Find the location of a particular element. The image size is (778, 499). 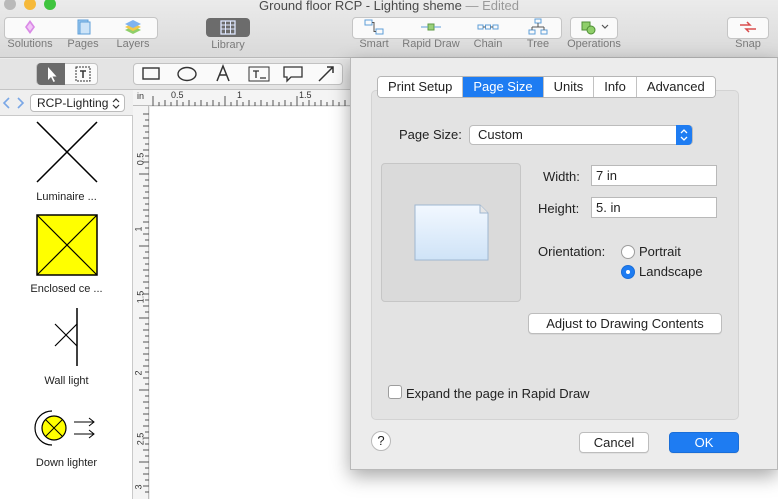

callout-bubble-icon is located at coordinates (293, 74).